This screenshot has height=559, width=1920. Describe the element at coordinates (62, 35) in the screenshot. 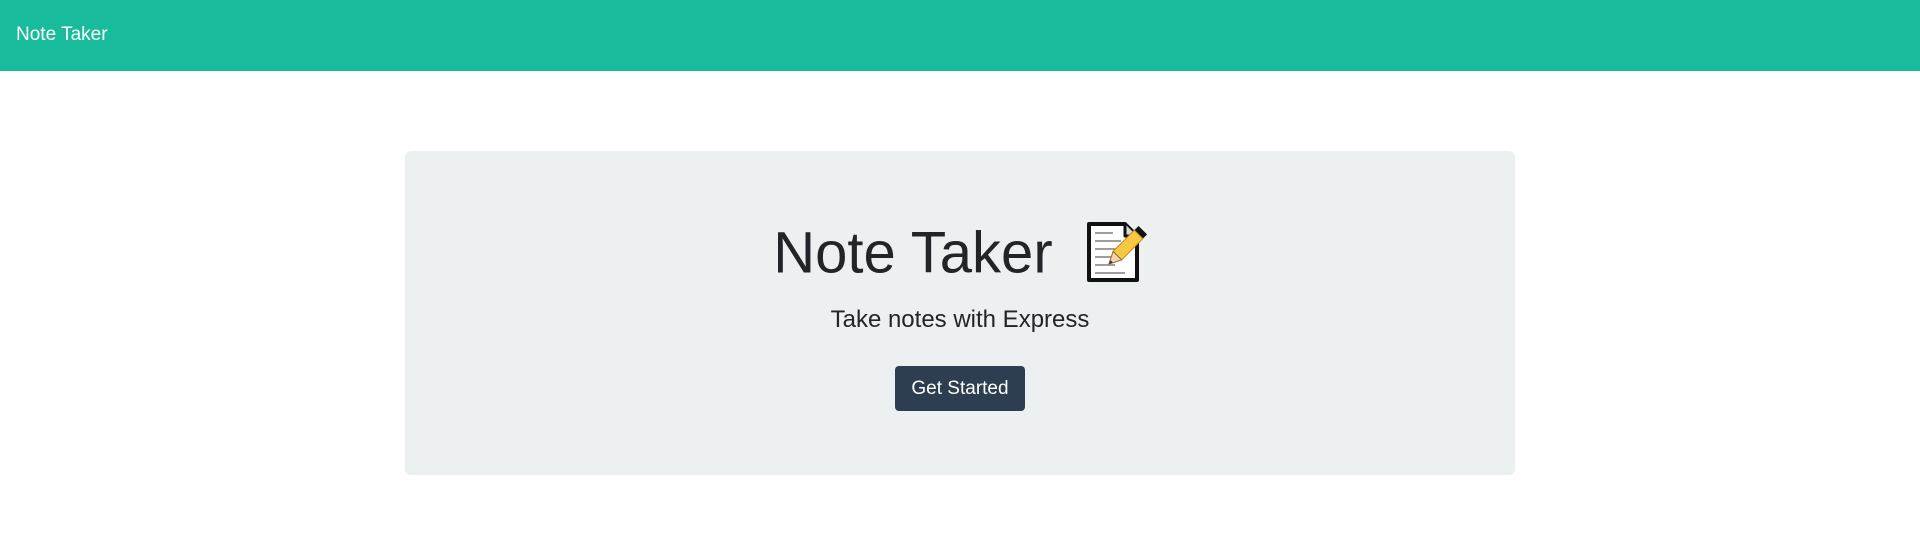

I see `navbar-brand-link: Note Taker` at that location.